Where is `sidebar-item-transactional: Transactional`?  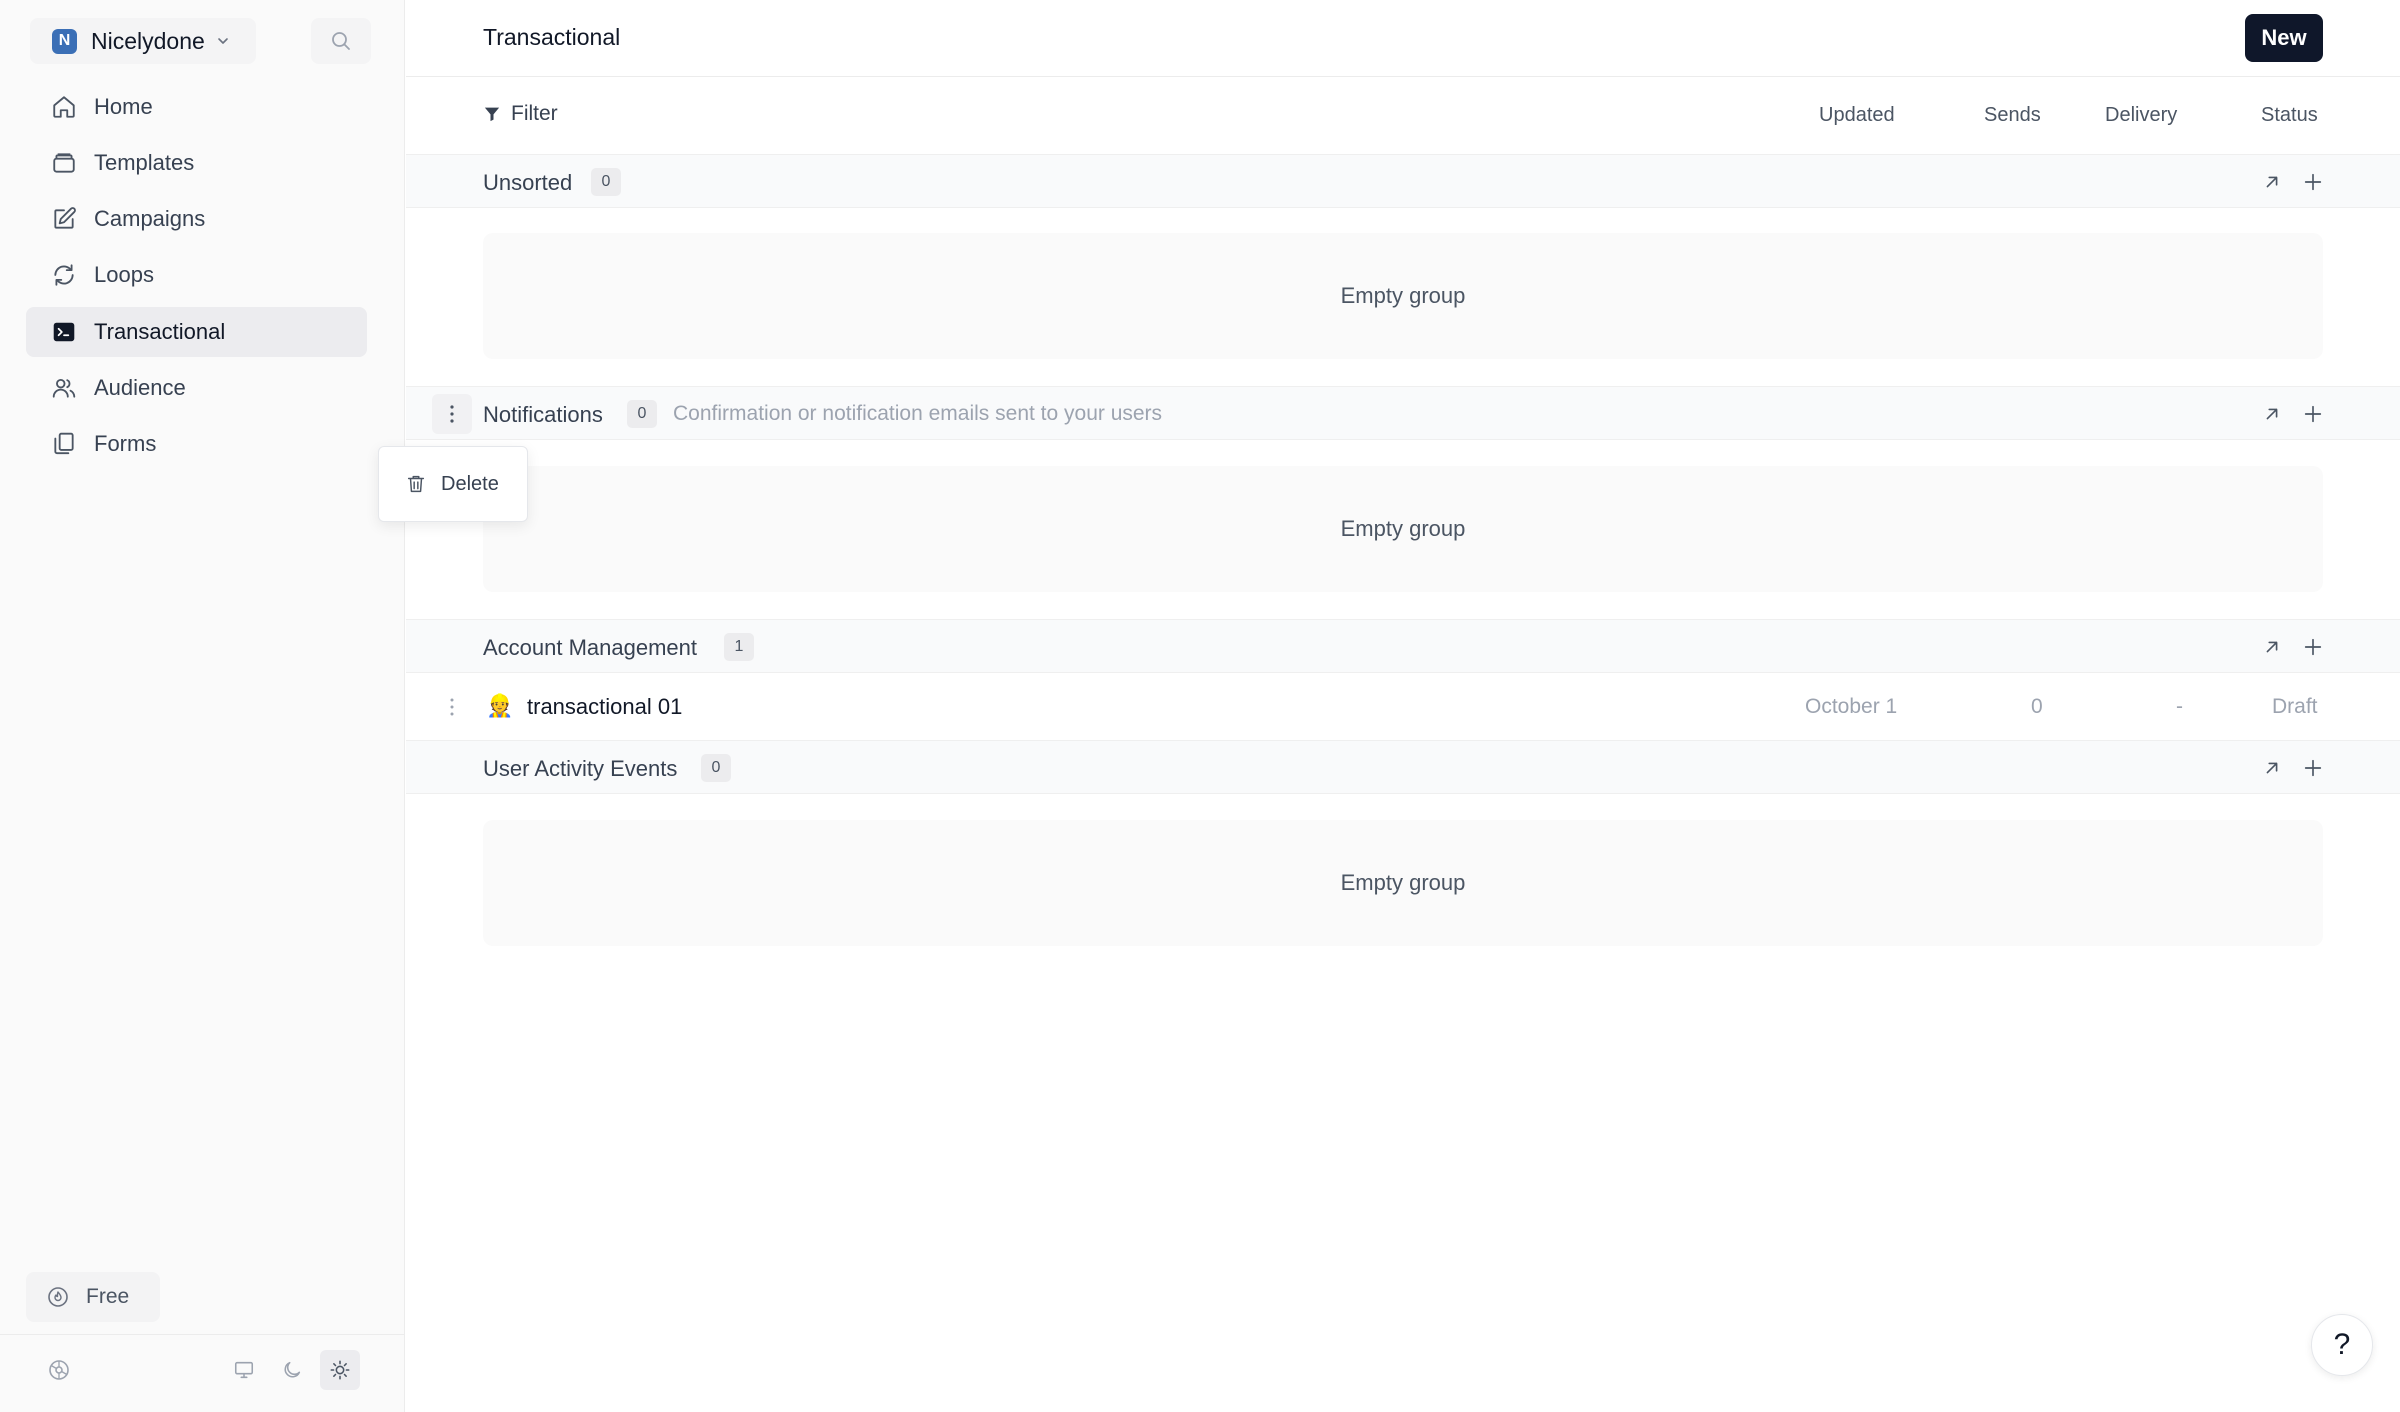 sidebar-item-transactional: Transactional is located at coordinates (196, 332).